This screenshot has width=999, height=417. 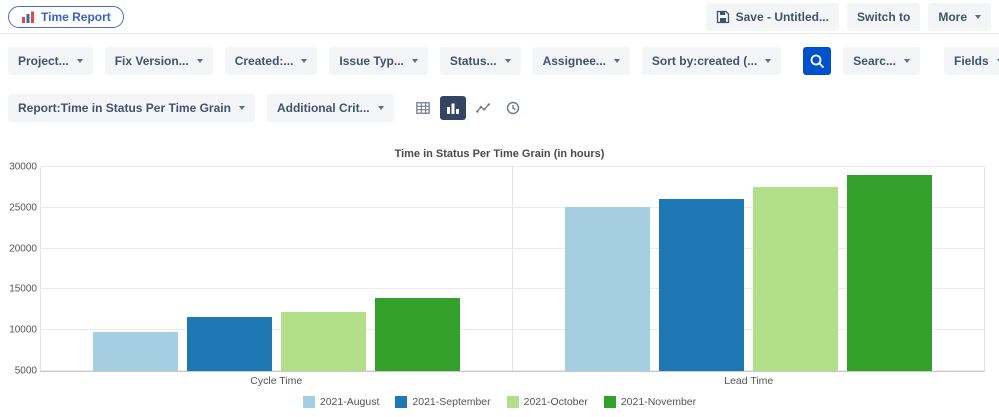 What do you see at coordinates (451, 402) in the screenshot?
I see `legend-label: 2021-September` at bounding box center [451, 402].